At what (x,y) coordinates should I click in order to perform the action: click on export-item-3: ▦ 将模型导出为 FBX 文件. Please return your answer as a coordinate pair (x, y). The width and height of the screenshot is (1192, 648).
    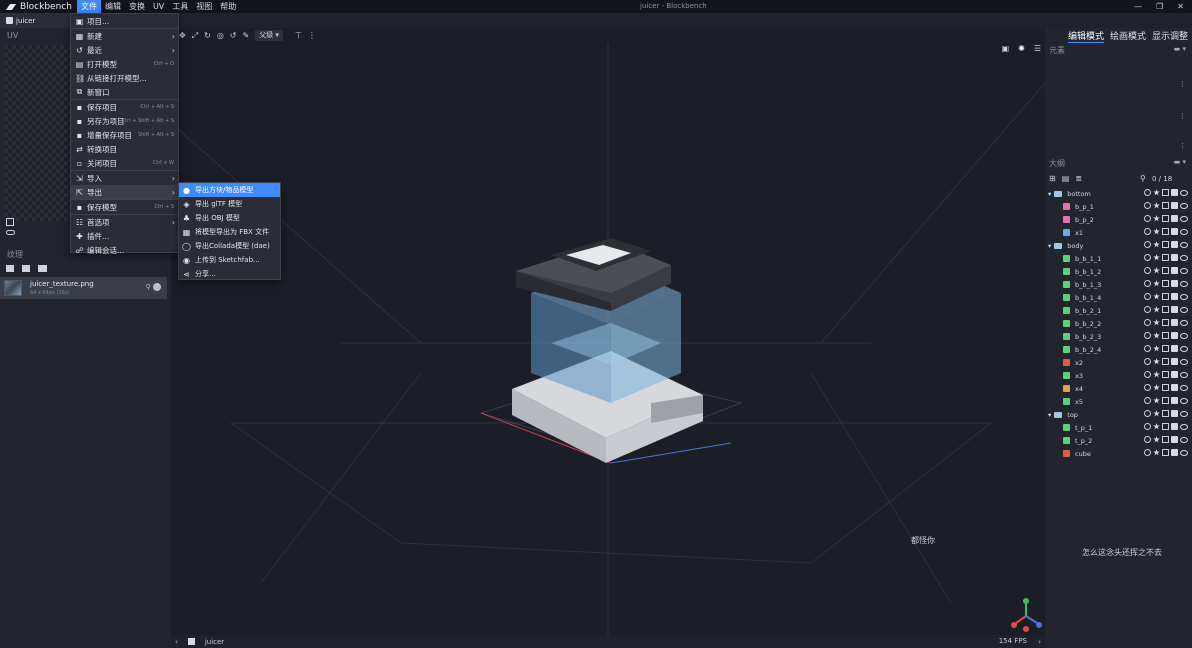
    Looking at the image, I should click on (229, 232).